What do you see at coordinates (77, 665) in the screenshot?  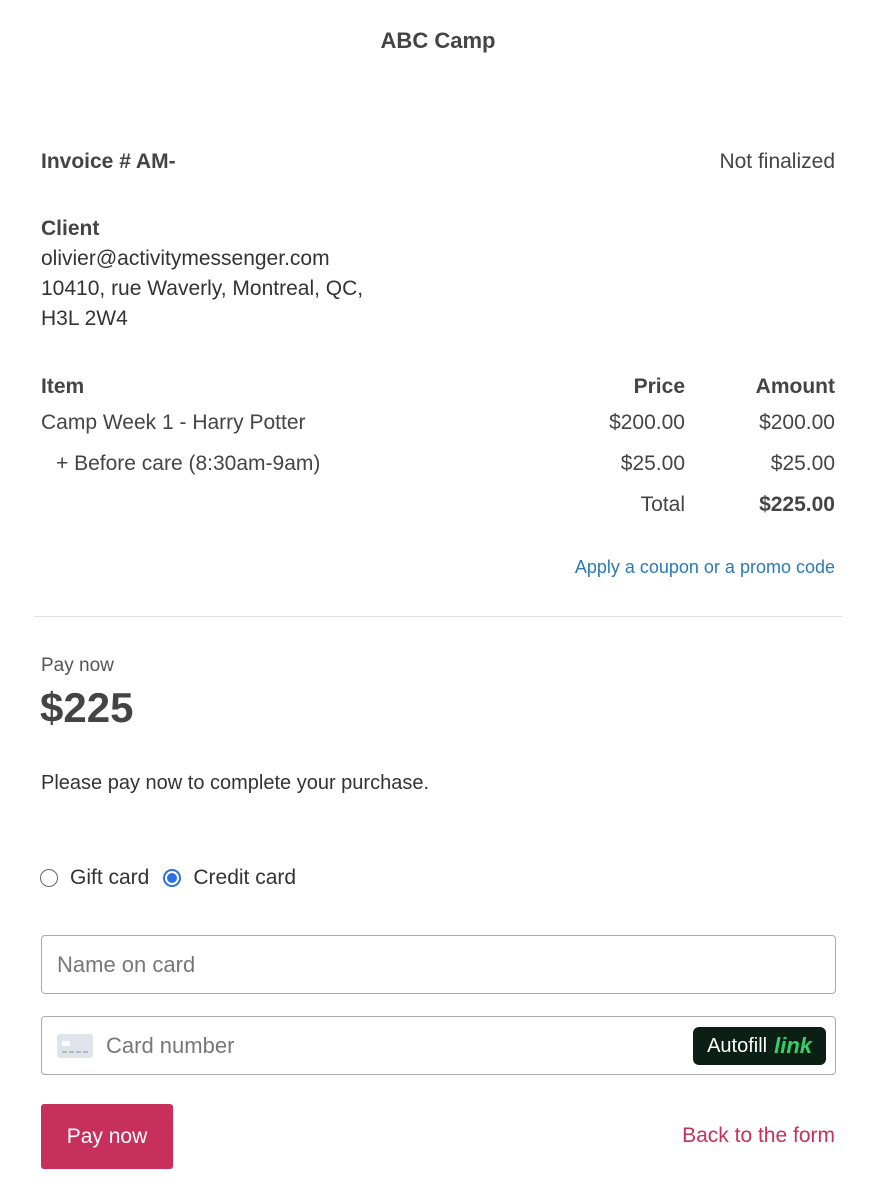 I see `pay-now-label: Pay now` at bounding box center [77, 665].